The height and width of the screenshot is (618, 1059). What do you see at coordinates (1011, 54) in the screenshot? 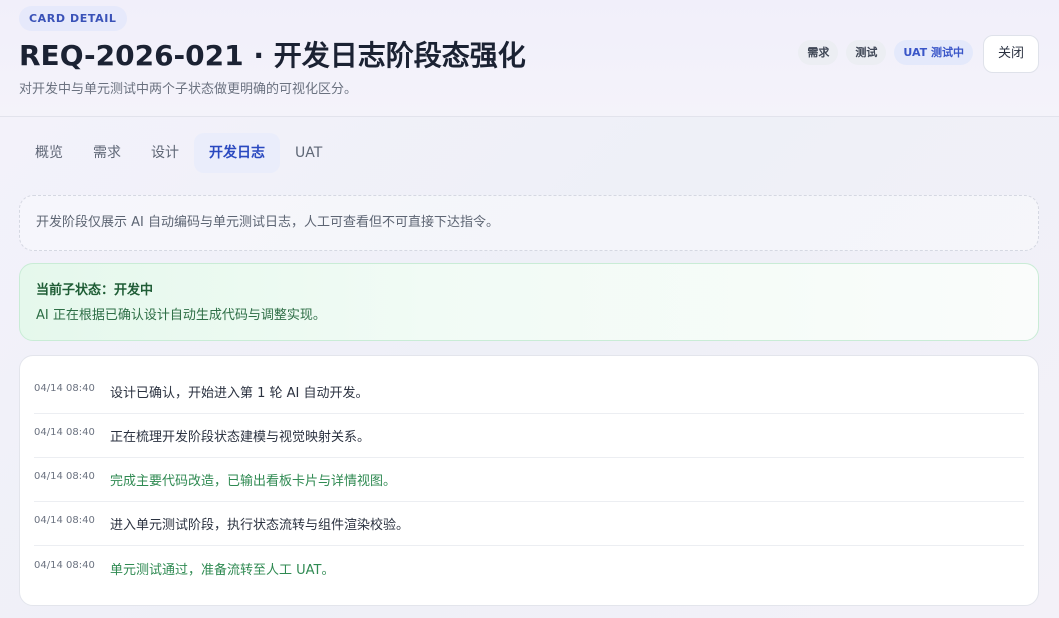
I see `close-button: 关闭` at bounding box center [1011, 54].